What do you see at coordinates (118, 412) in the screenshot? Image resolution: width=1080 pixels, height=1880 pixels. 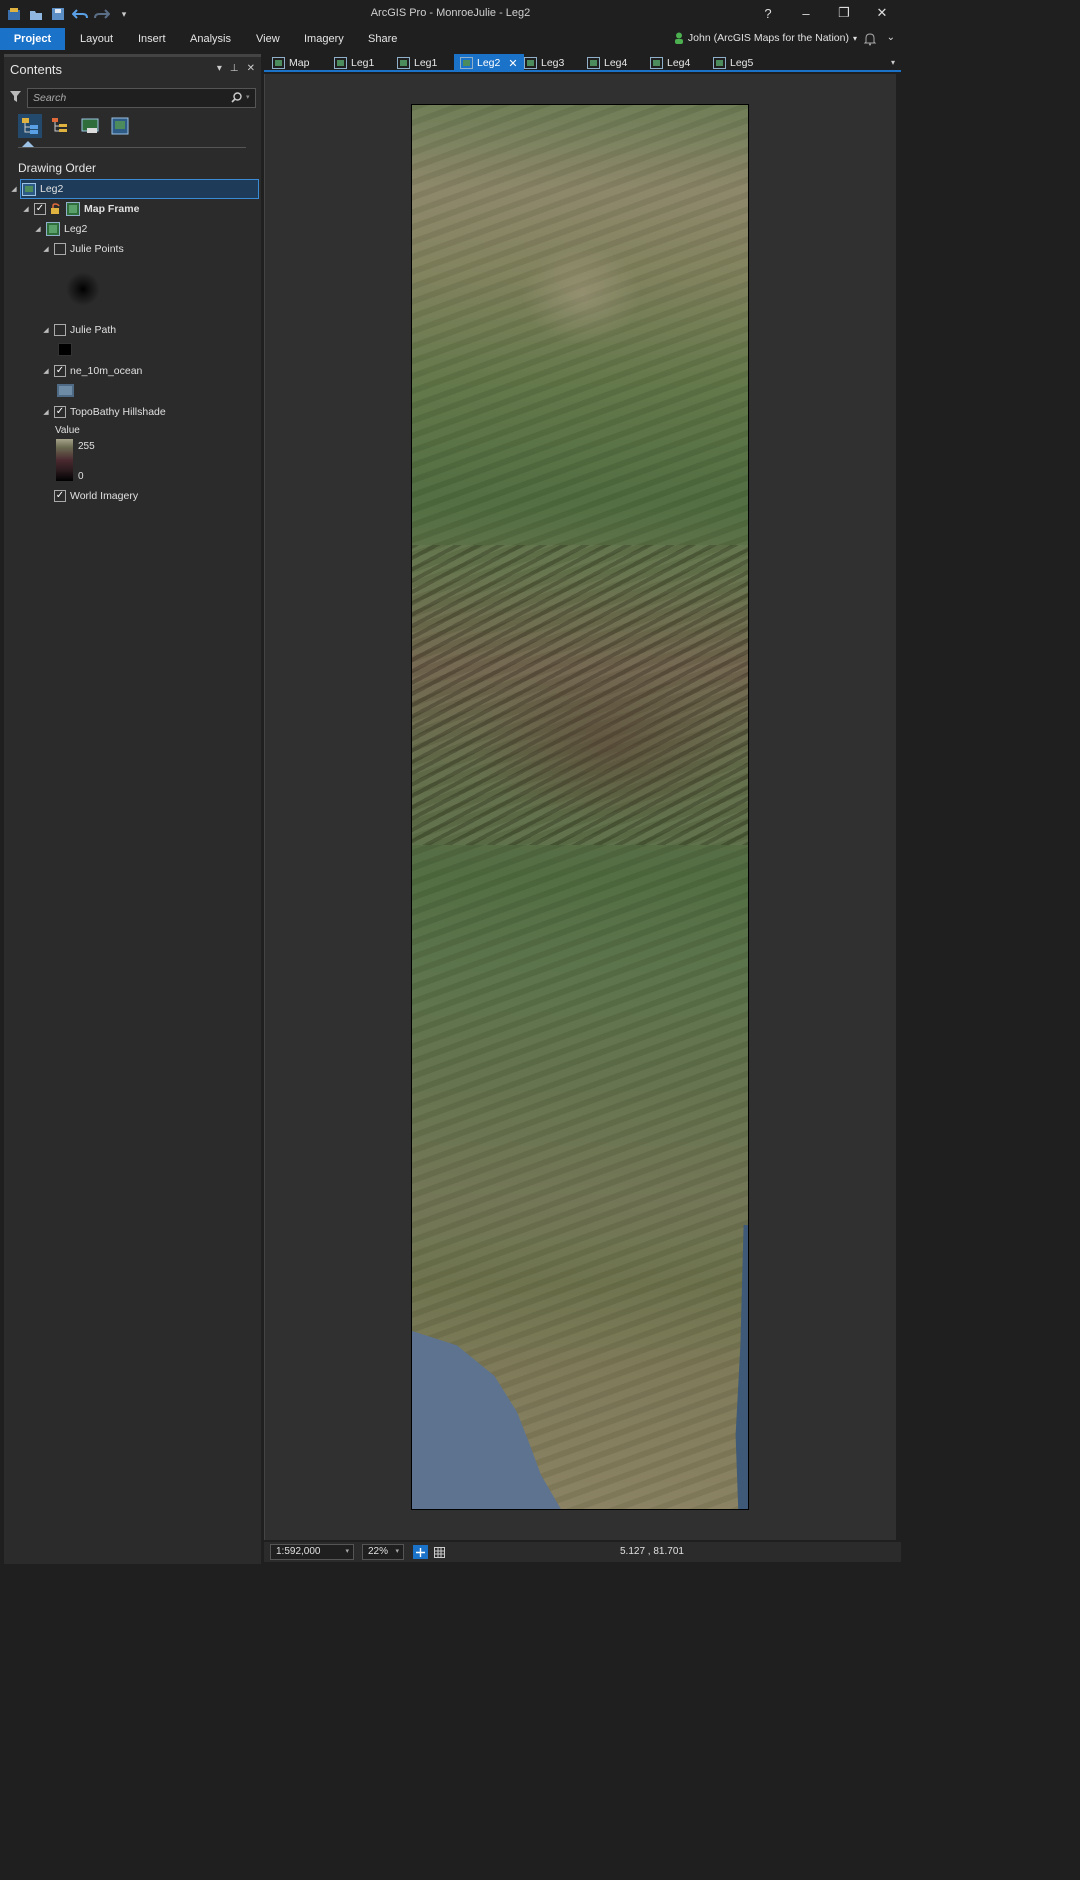 I see `tree-item-label: TopoBathy Hillshade` at bounding box center [118, 412].